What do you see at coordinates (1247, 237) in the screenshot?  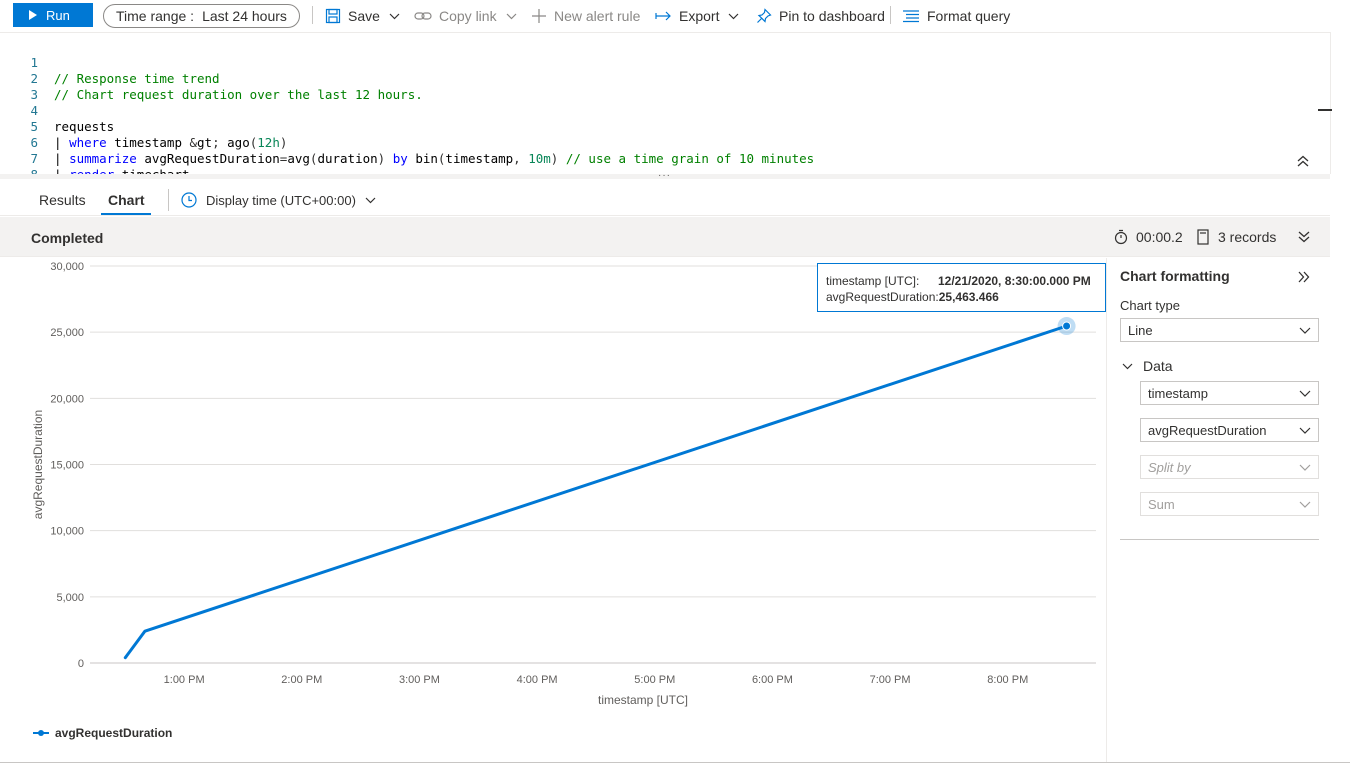 I see `records-value: 3 records` at bounding box center [1247, 237].